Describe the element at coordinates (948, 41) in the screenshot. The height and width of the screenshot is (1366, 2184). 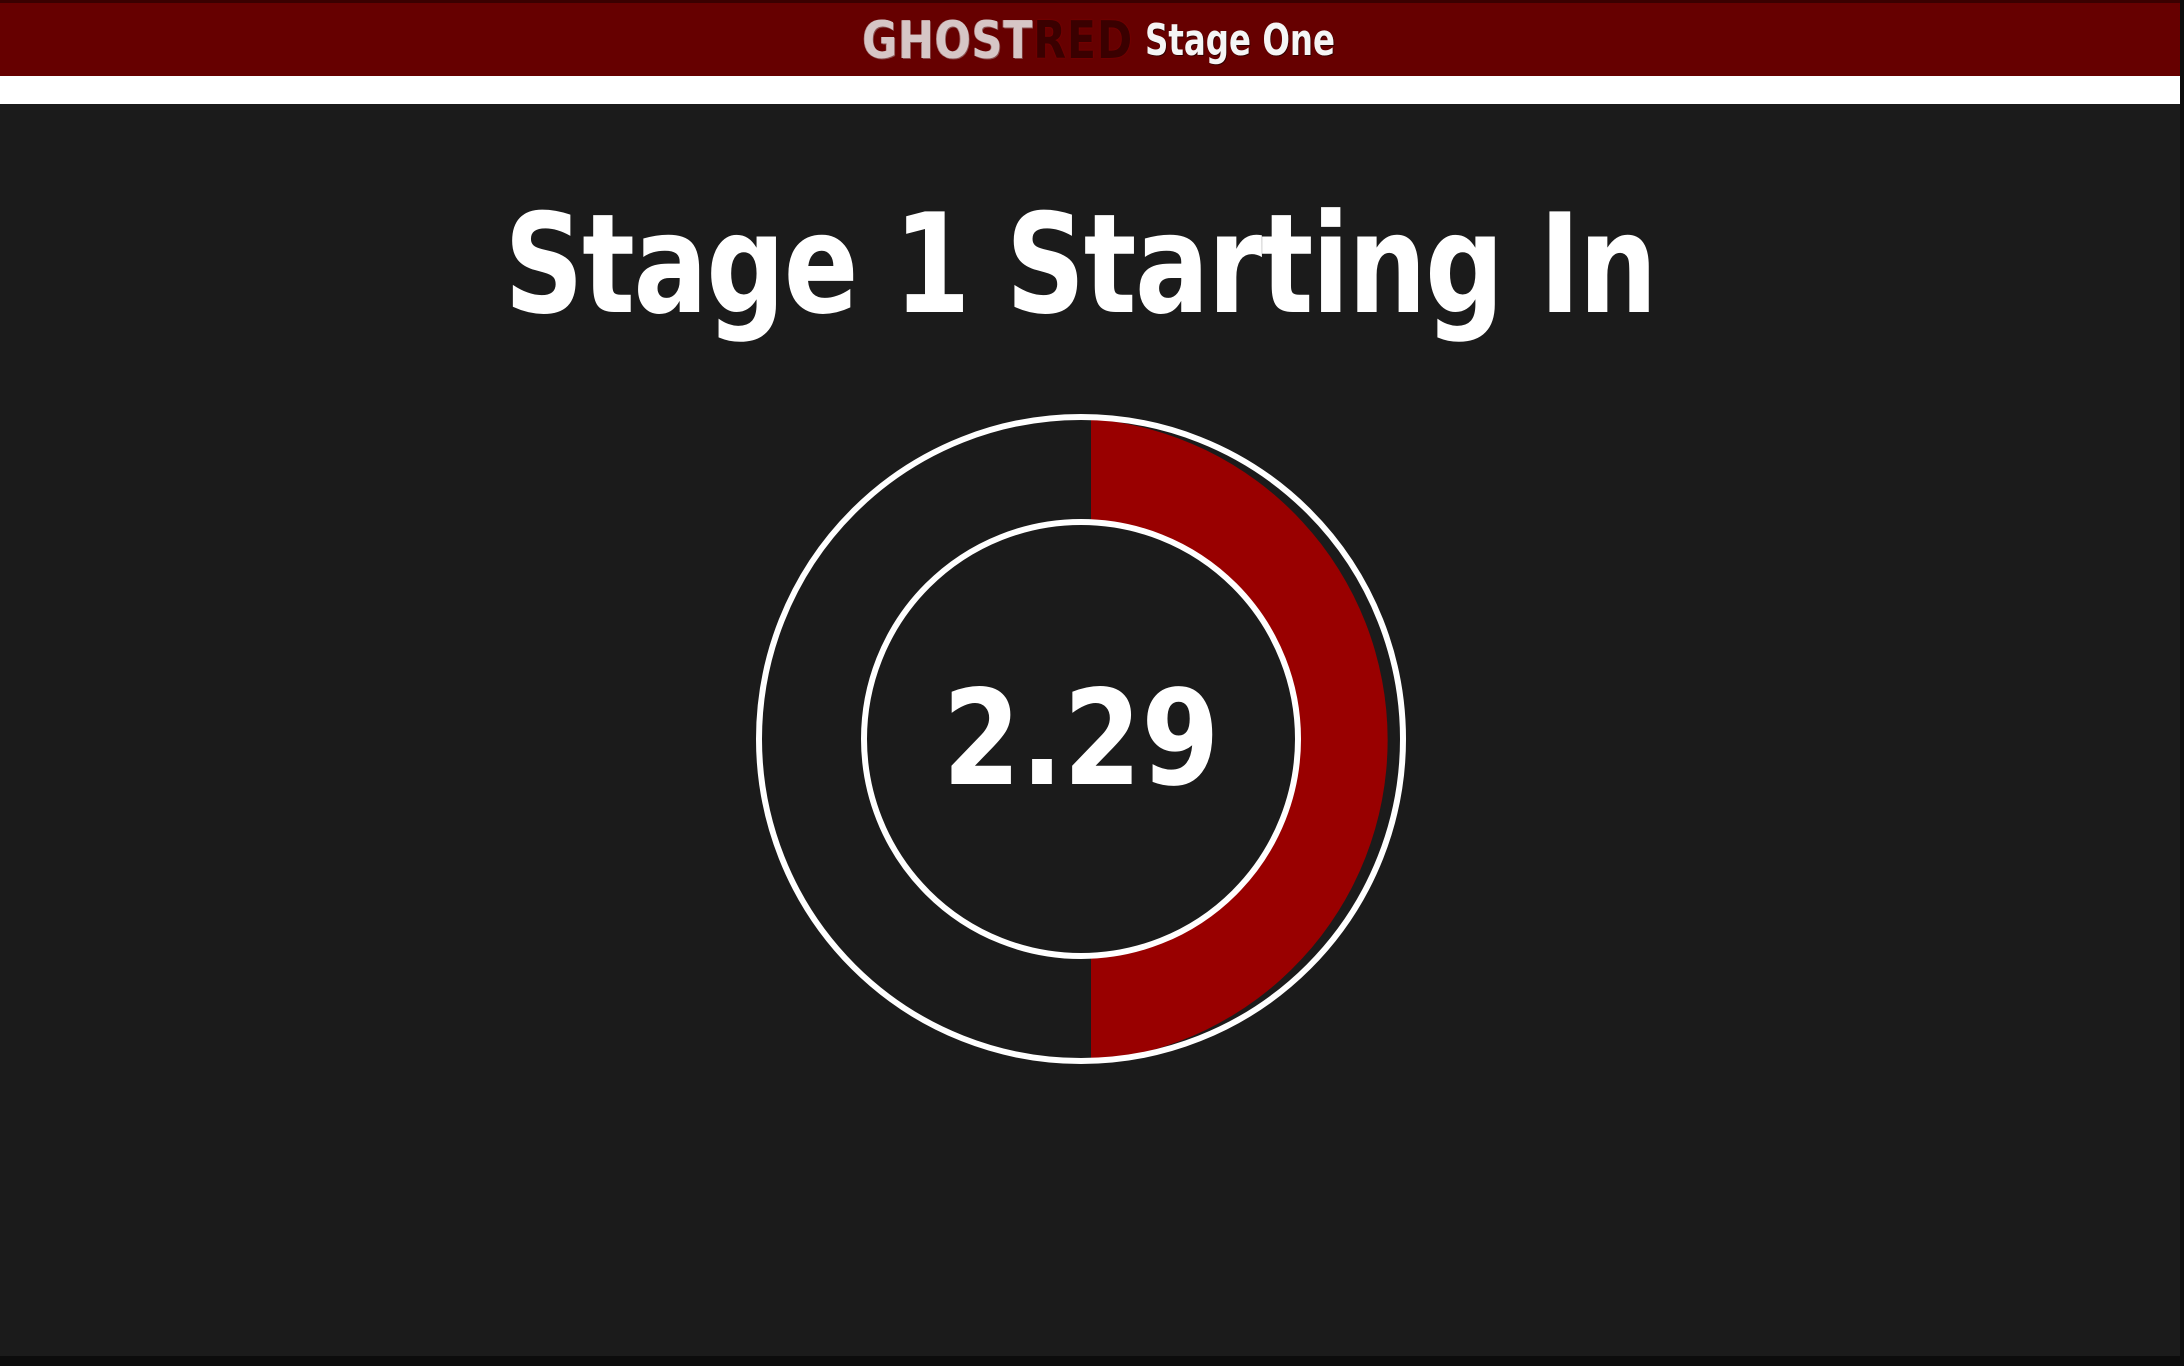
I see `logo-ghost-text: GHOST` at that location.